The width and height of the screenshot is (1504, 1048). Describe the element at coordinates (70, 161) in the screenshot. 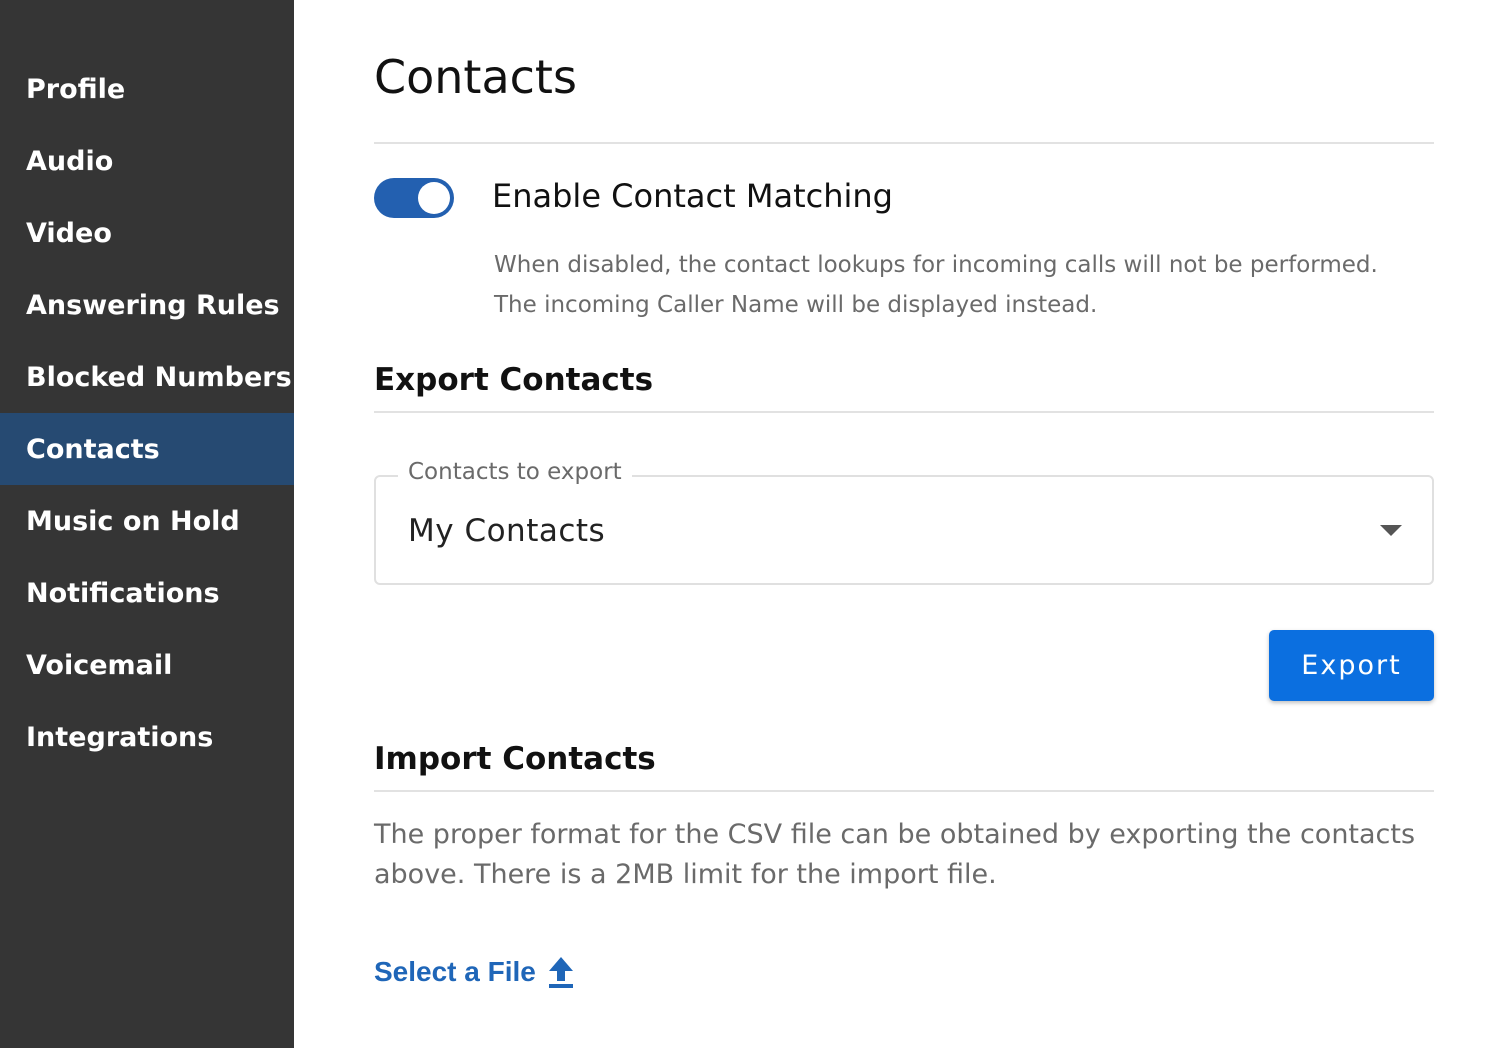

I see `sidebar-item-label: Audio` at that location.